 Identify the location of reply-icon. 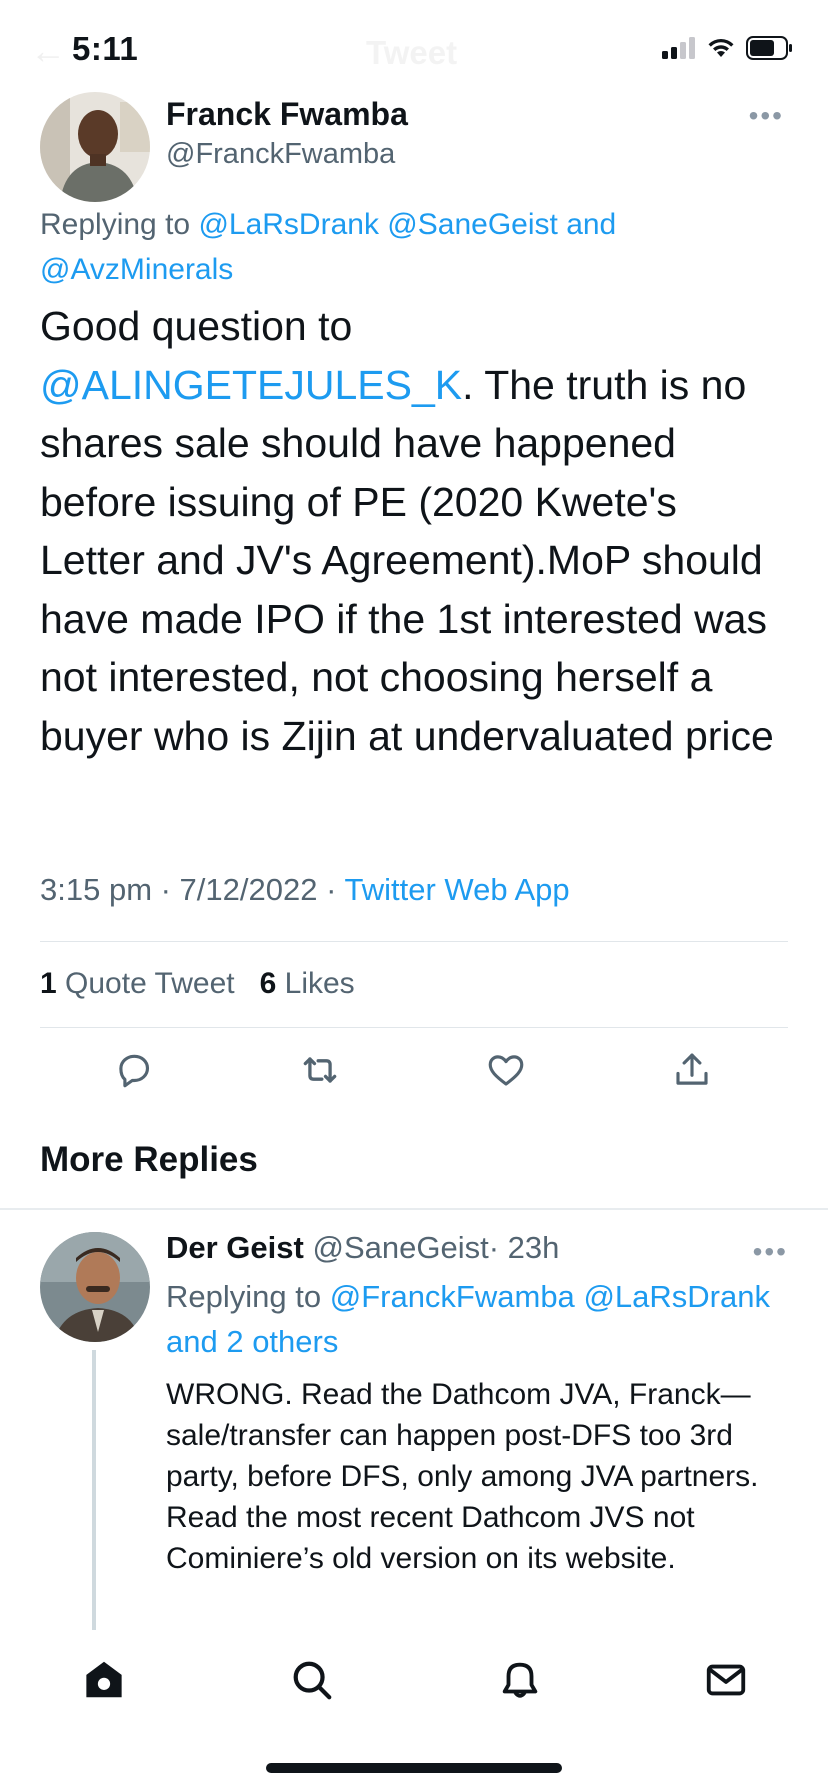
(134, 1070).